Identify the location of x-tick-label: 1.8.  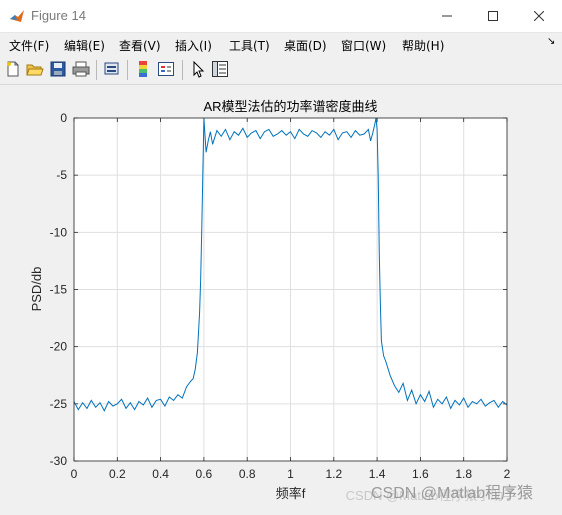
(463, 474).